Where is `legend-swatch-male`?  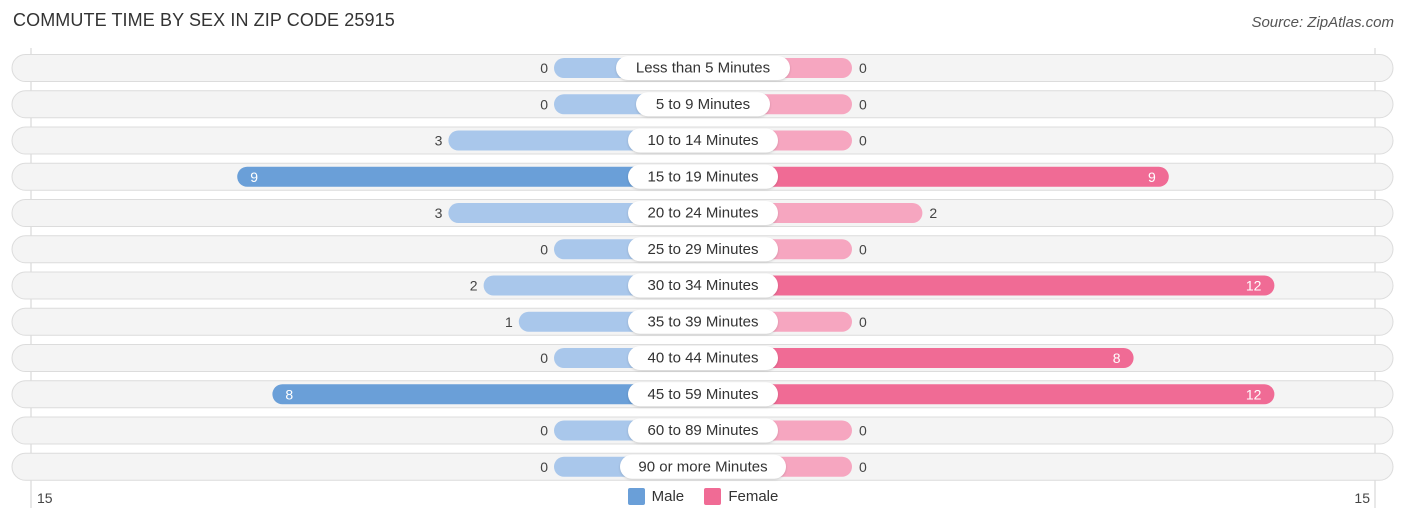
legend-swatch-male is located at coordinates (636, 496).